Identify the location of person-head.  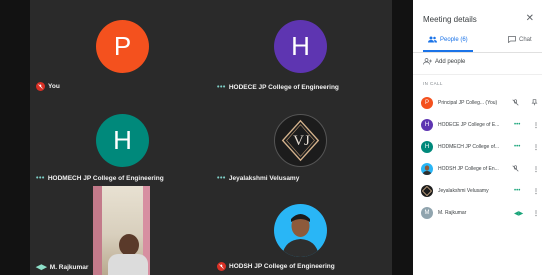
(129, 245).